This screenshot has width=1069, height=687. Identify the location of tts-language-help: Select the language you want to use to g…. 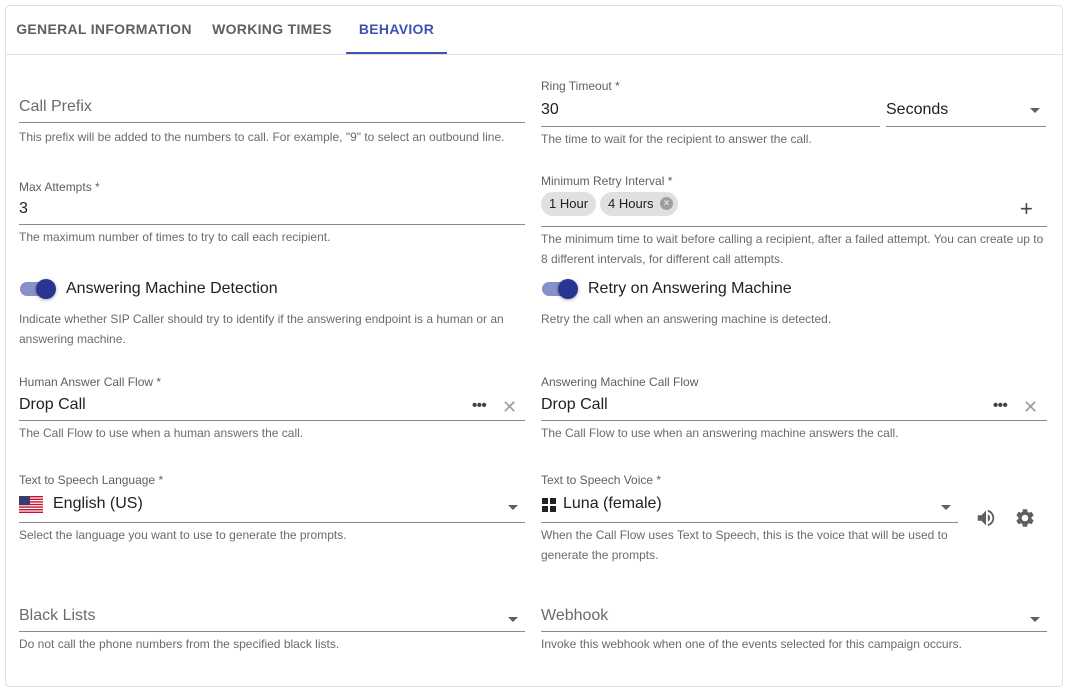
(183, 535).